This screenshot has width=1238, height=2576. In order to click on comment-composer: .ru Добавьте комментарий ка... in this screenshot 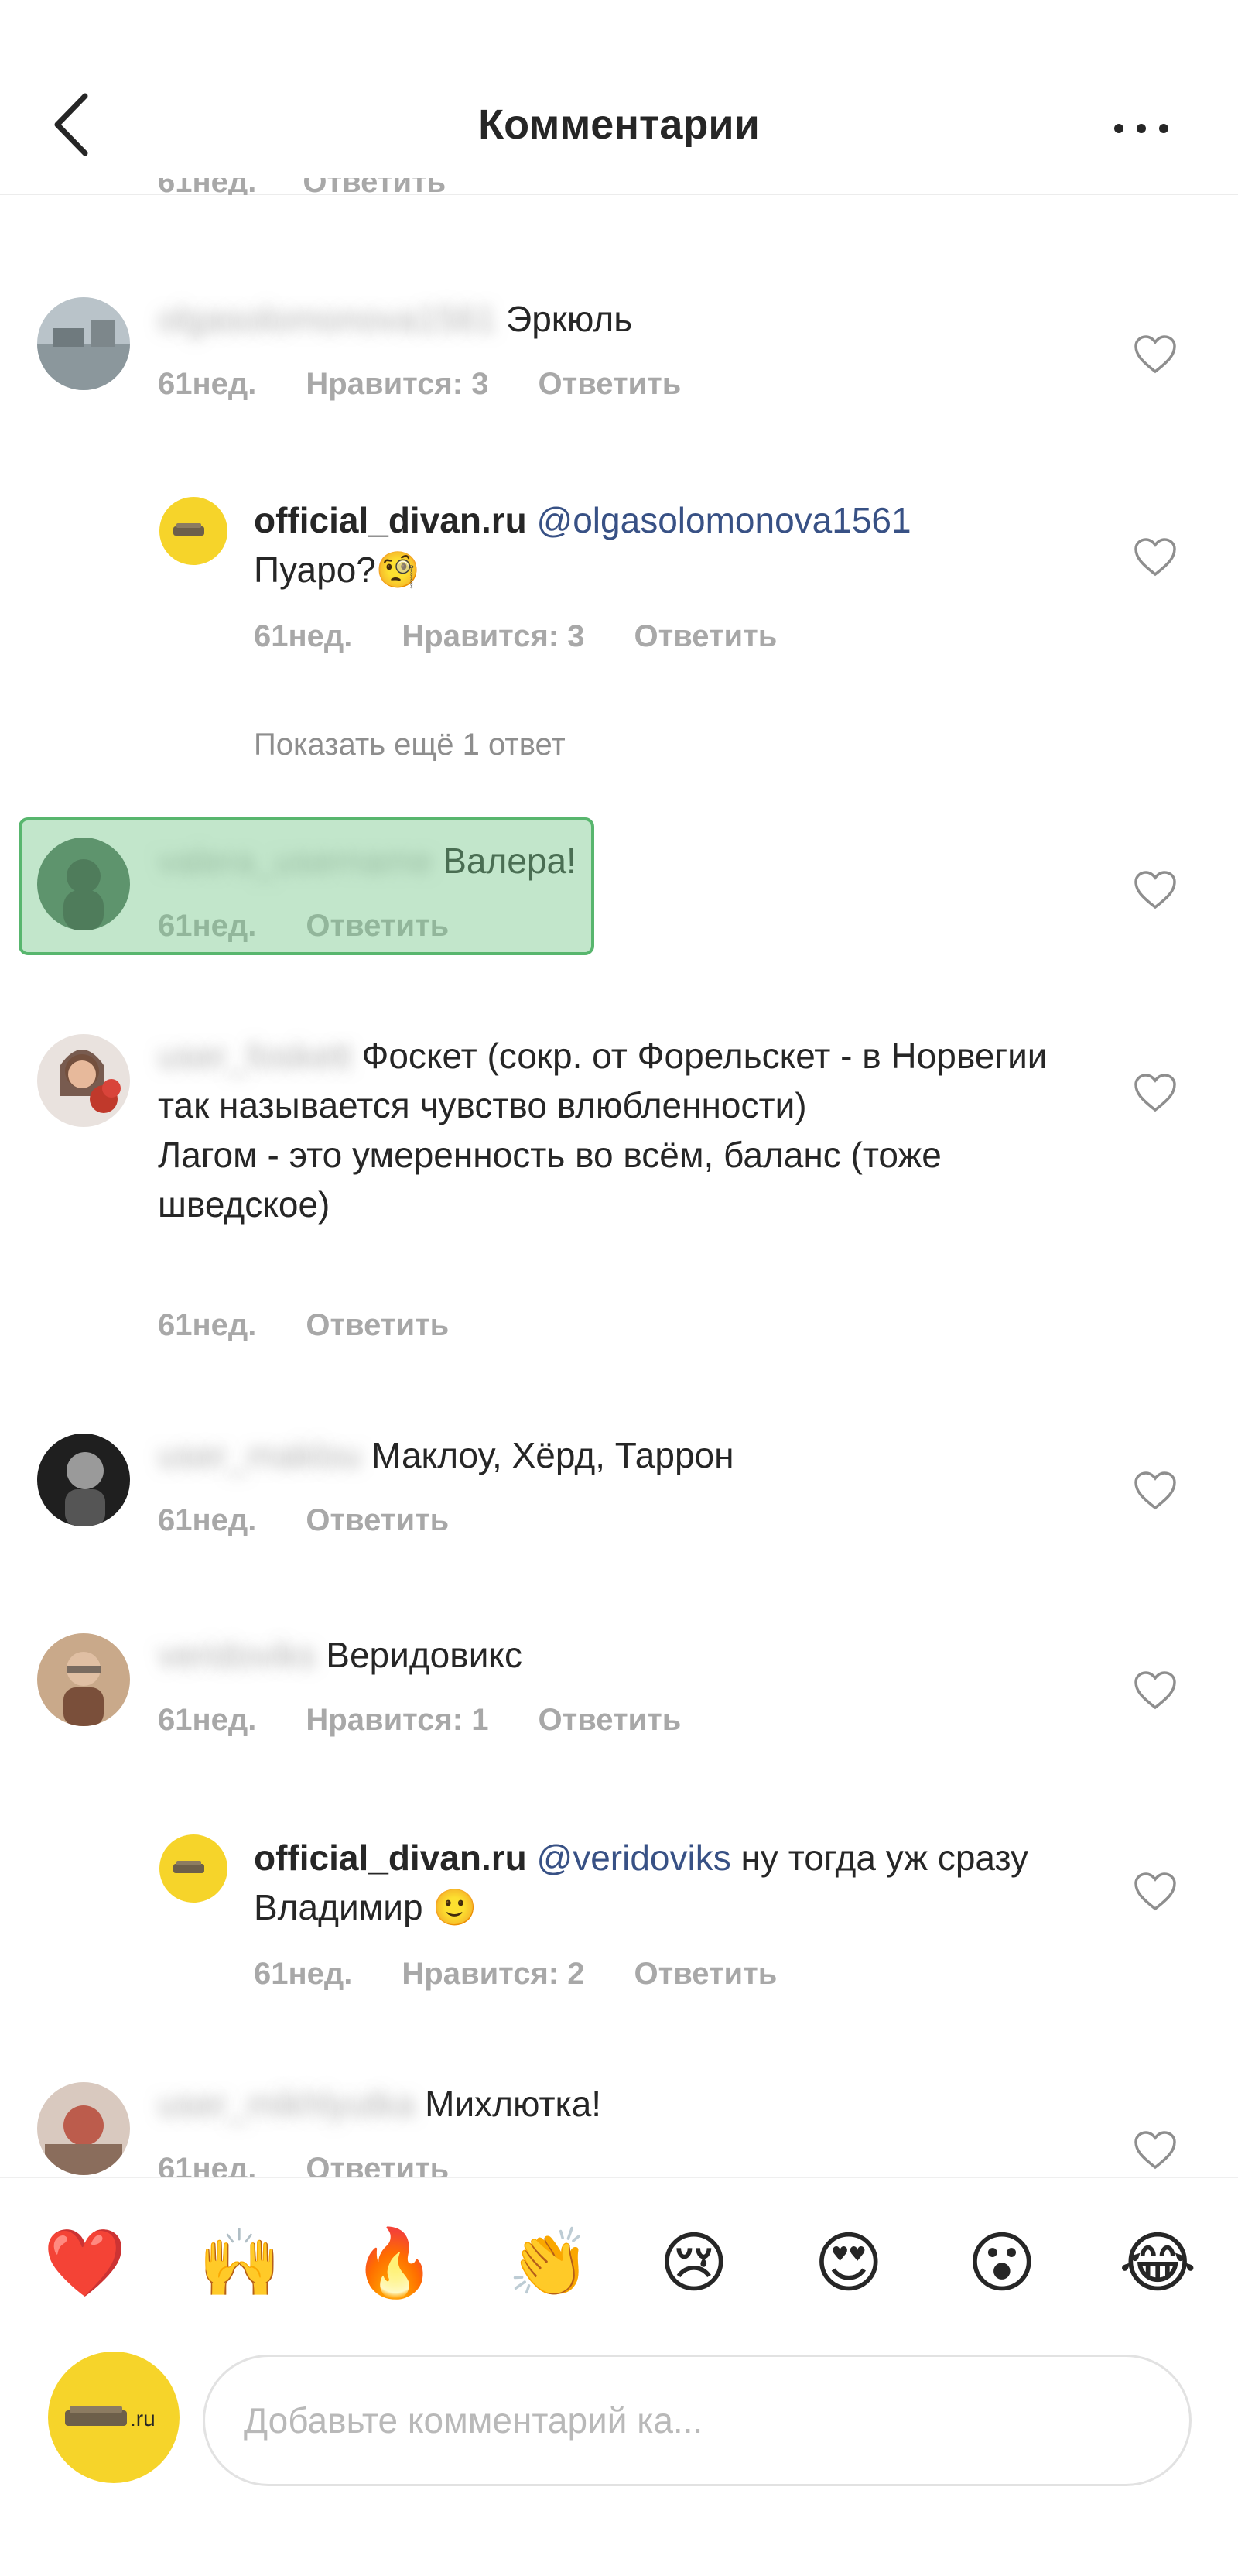, I will do `click(619, 2453)`.